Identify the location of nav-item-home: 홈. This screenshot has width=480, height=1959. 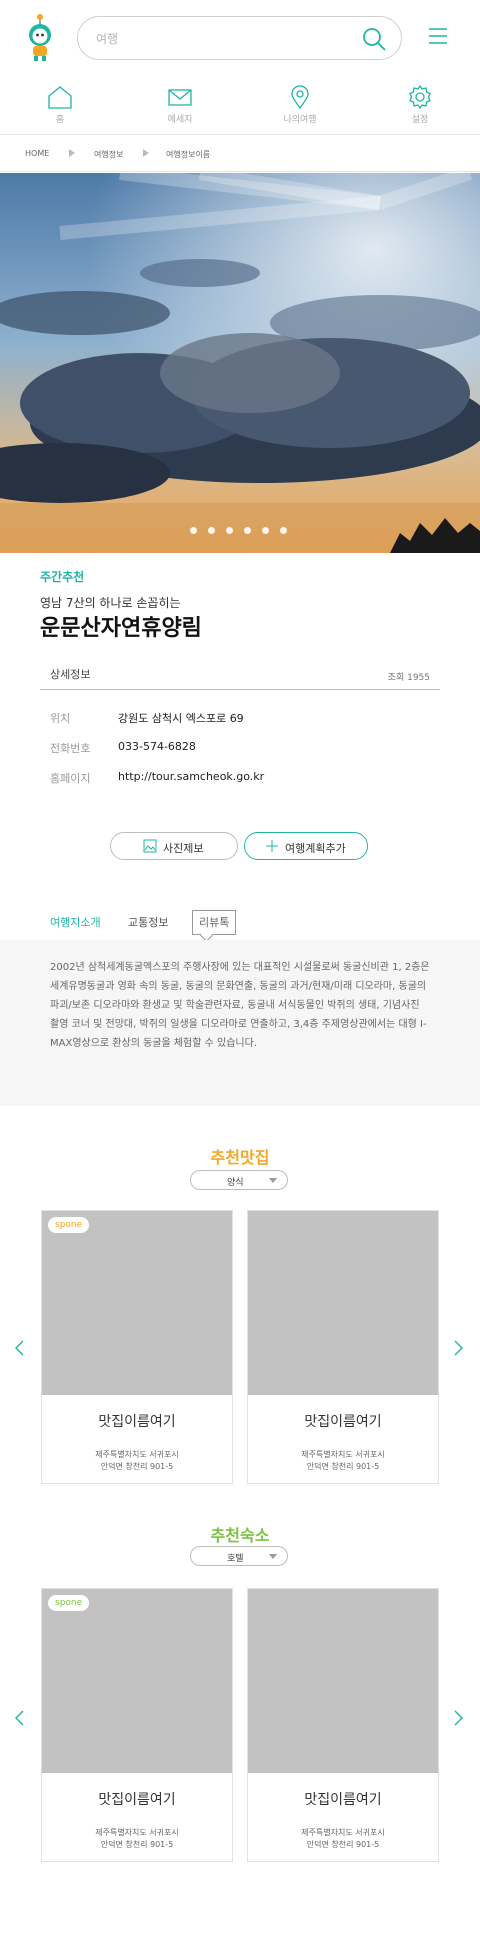
(60, 104).